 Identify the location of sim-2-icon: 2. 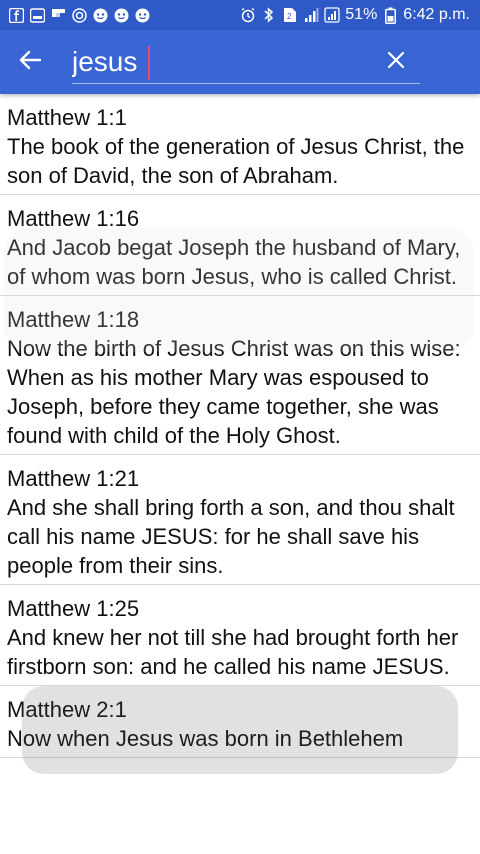
(290, 15).